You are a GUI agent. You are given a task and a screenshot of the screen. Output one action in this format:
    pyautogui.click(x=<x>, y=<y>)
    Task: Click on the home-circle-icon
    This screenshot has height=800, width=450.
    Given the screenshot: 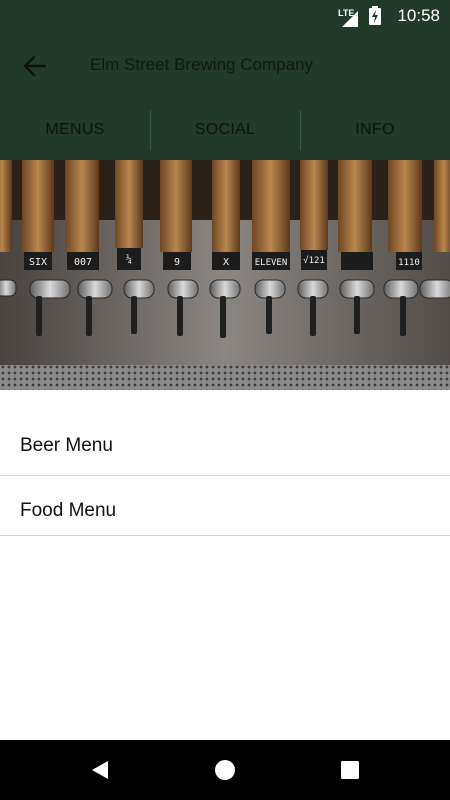 What is the action you would take?
    pyautogui.click(x=225, y=770)
    